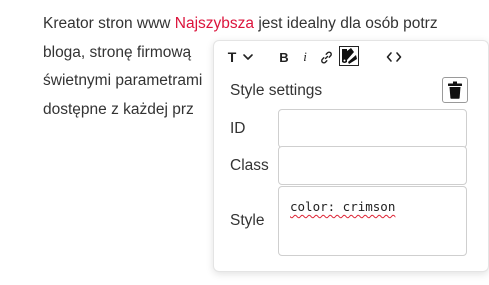 This screenshot has width=489, height=285. Describe the element at coordinates (249, 165) in the screenshot. I see `class-label: Class` at that location.